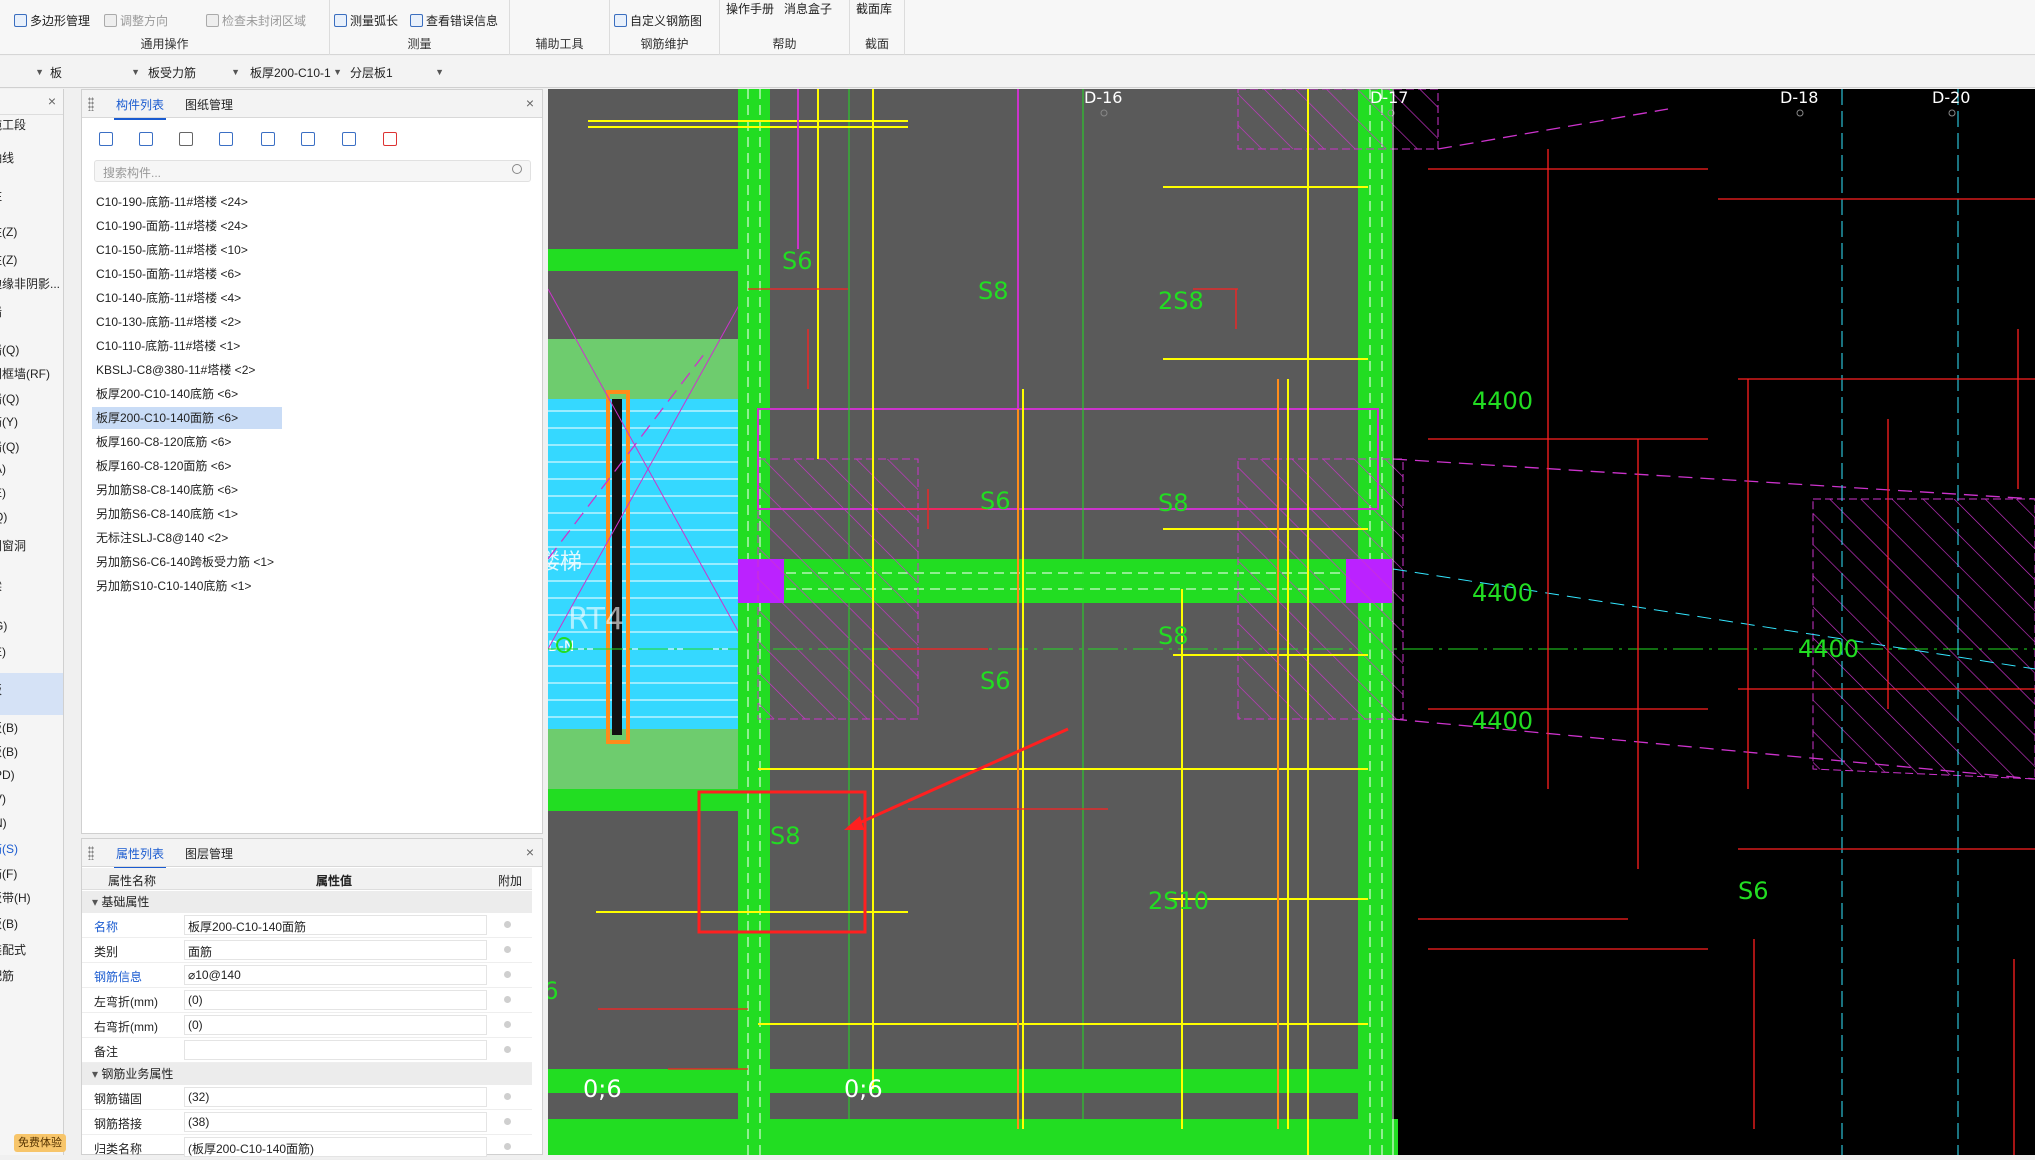  What do you see at coordinates (335, 925) in the screenshot?
I see `property-value-field: 板厚200-C10-140面筋` at bounding box center [335, 925].